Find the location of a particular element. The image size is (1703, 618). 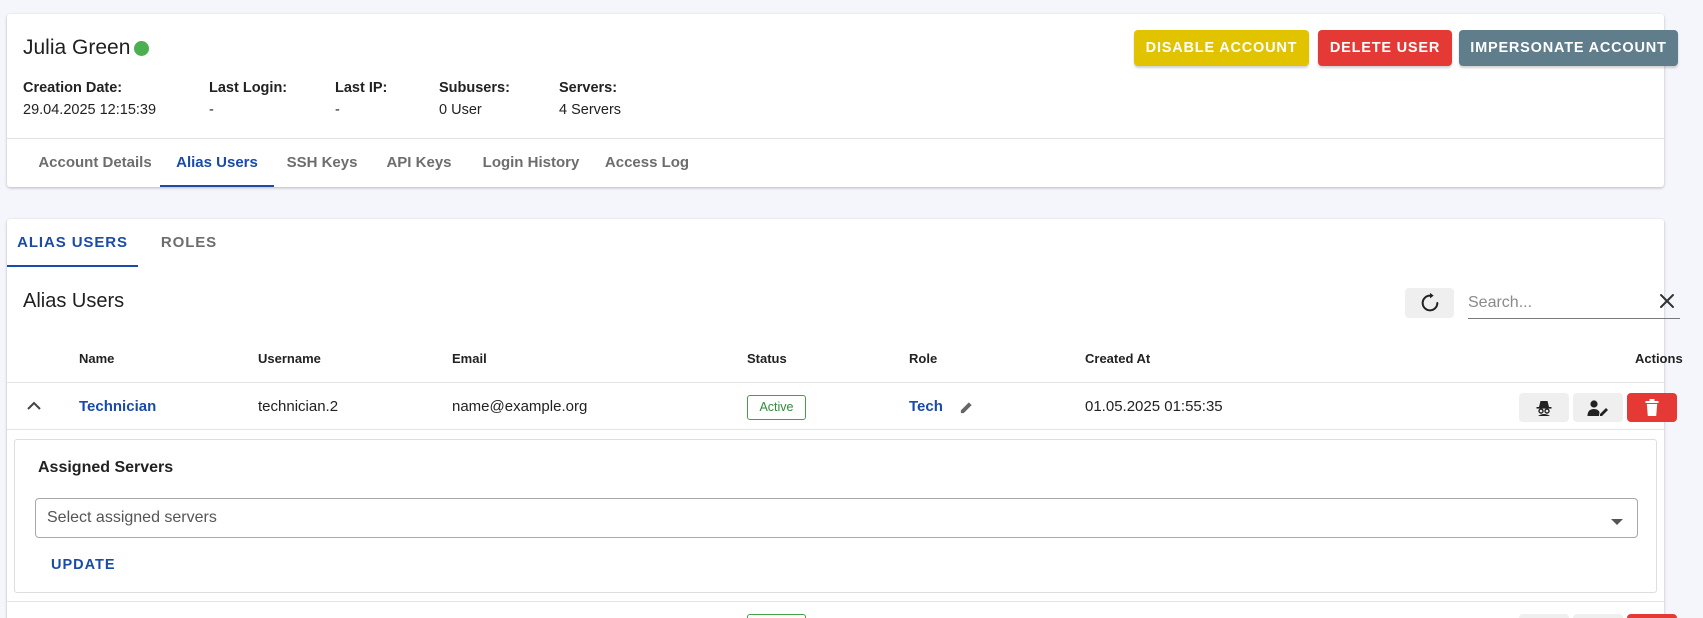

tab-api-keys: API Keys is located at coordinates (419, 163).